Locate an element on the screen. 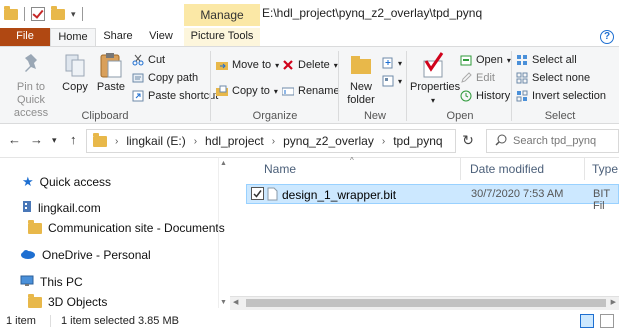 The height and width of the screenshot is (331, 619). column-header-date: Date modified is located at coordinates (507, 169).